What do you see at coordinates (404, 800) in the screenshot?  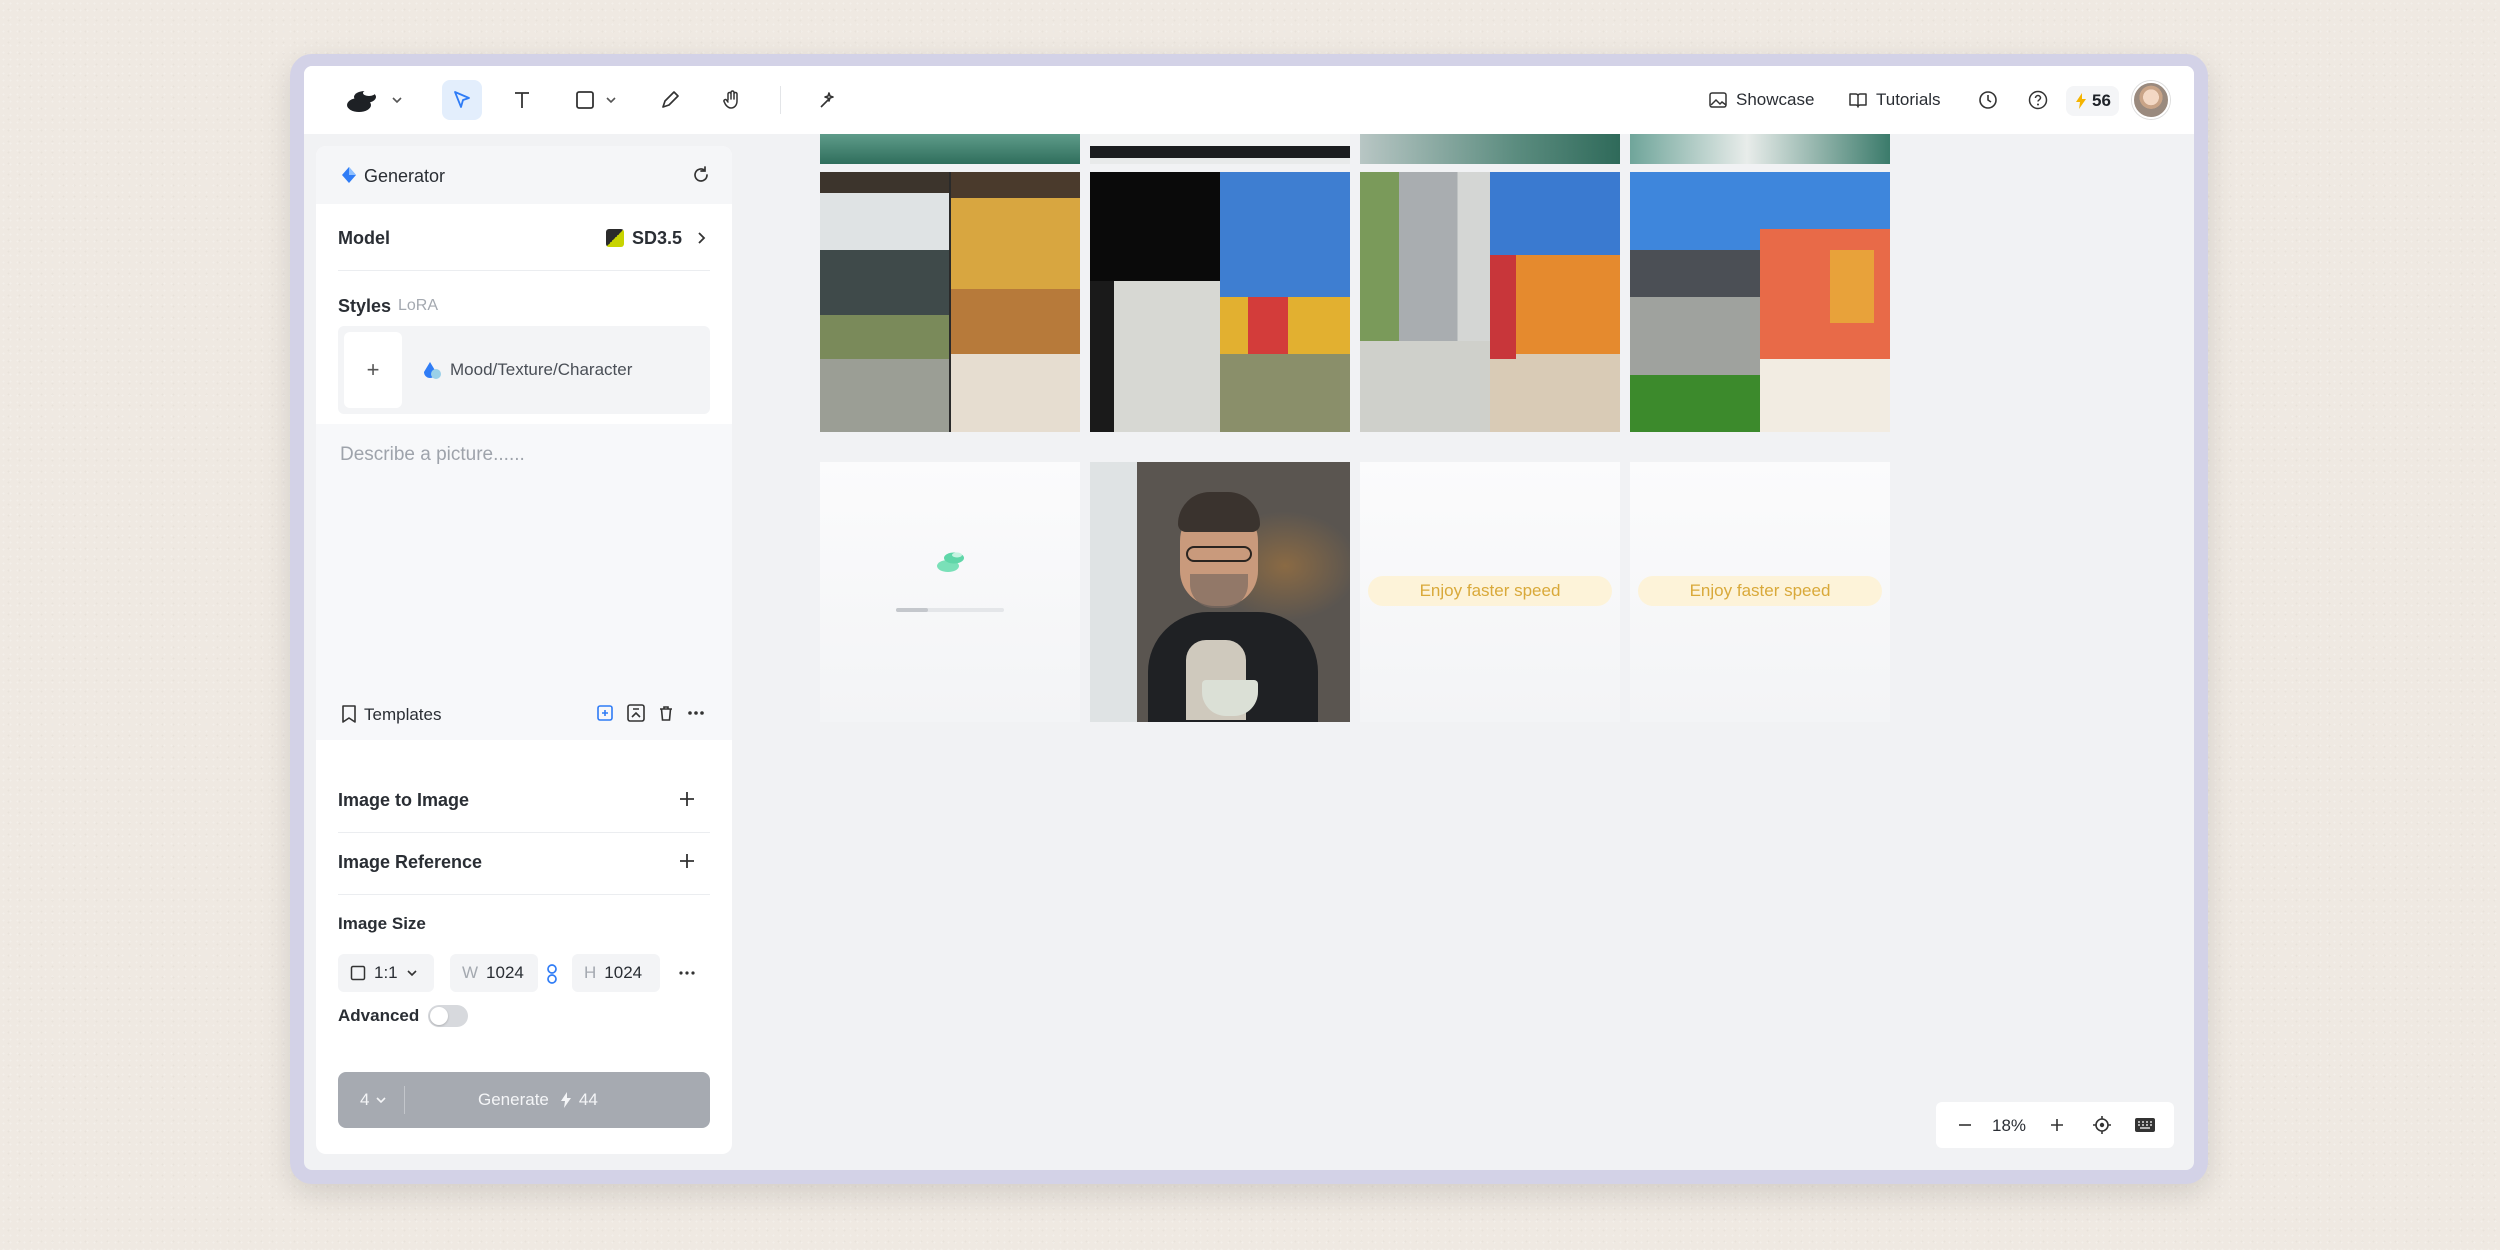 I see `image-to-image-label: Image to Image` at bounding box center [404, 800].